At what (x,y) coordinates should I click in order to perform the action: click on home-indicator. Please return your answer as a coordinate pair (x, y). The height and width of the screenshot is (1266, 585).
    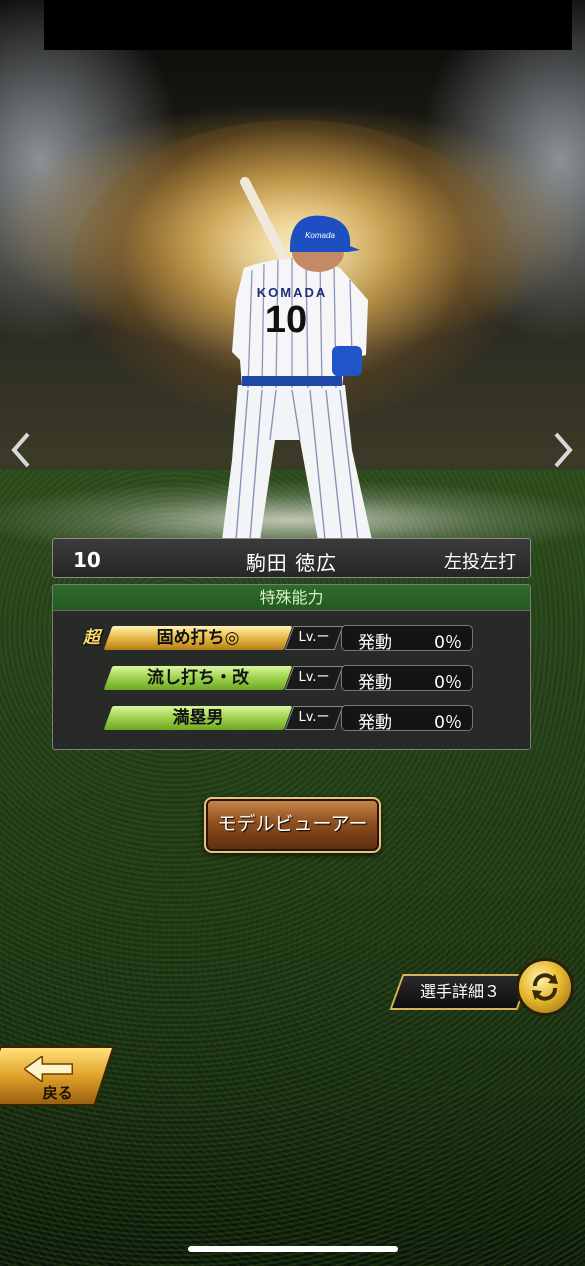
    Looking at the image, I should click on (293, 1249).